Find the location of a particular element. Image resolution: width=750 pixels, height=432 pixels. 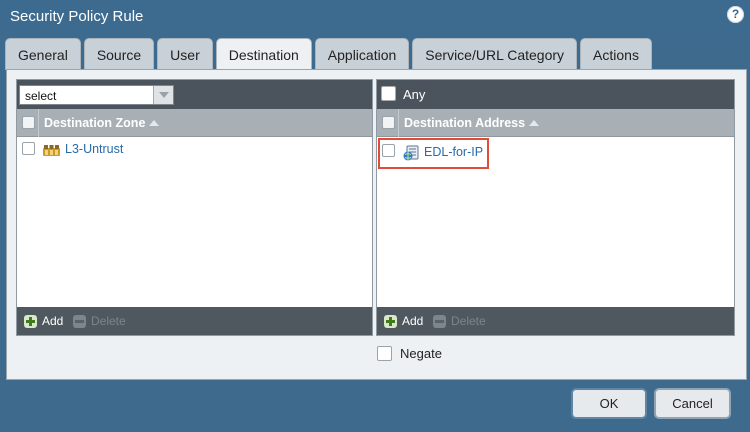

any-checkbox is located at coordinates (388, 93).